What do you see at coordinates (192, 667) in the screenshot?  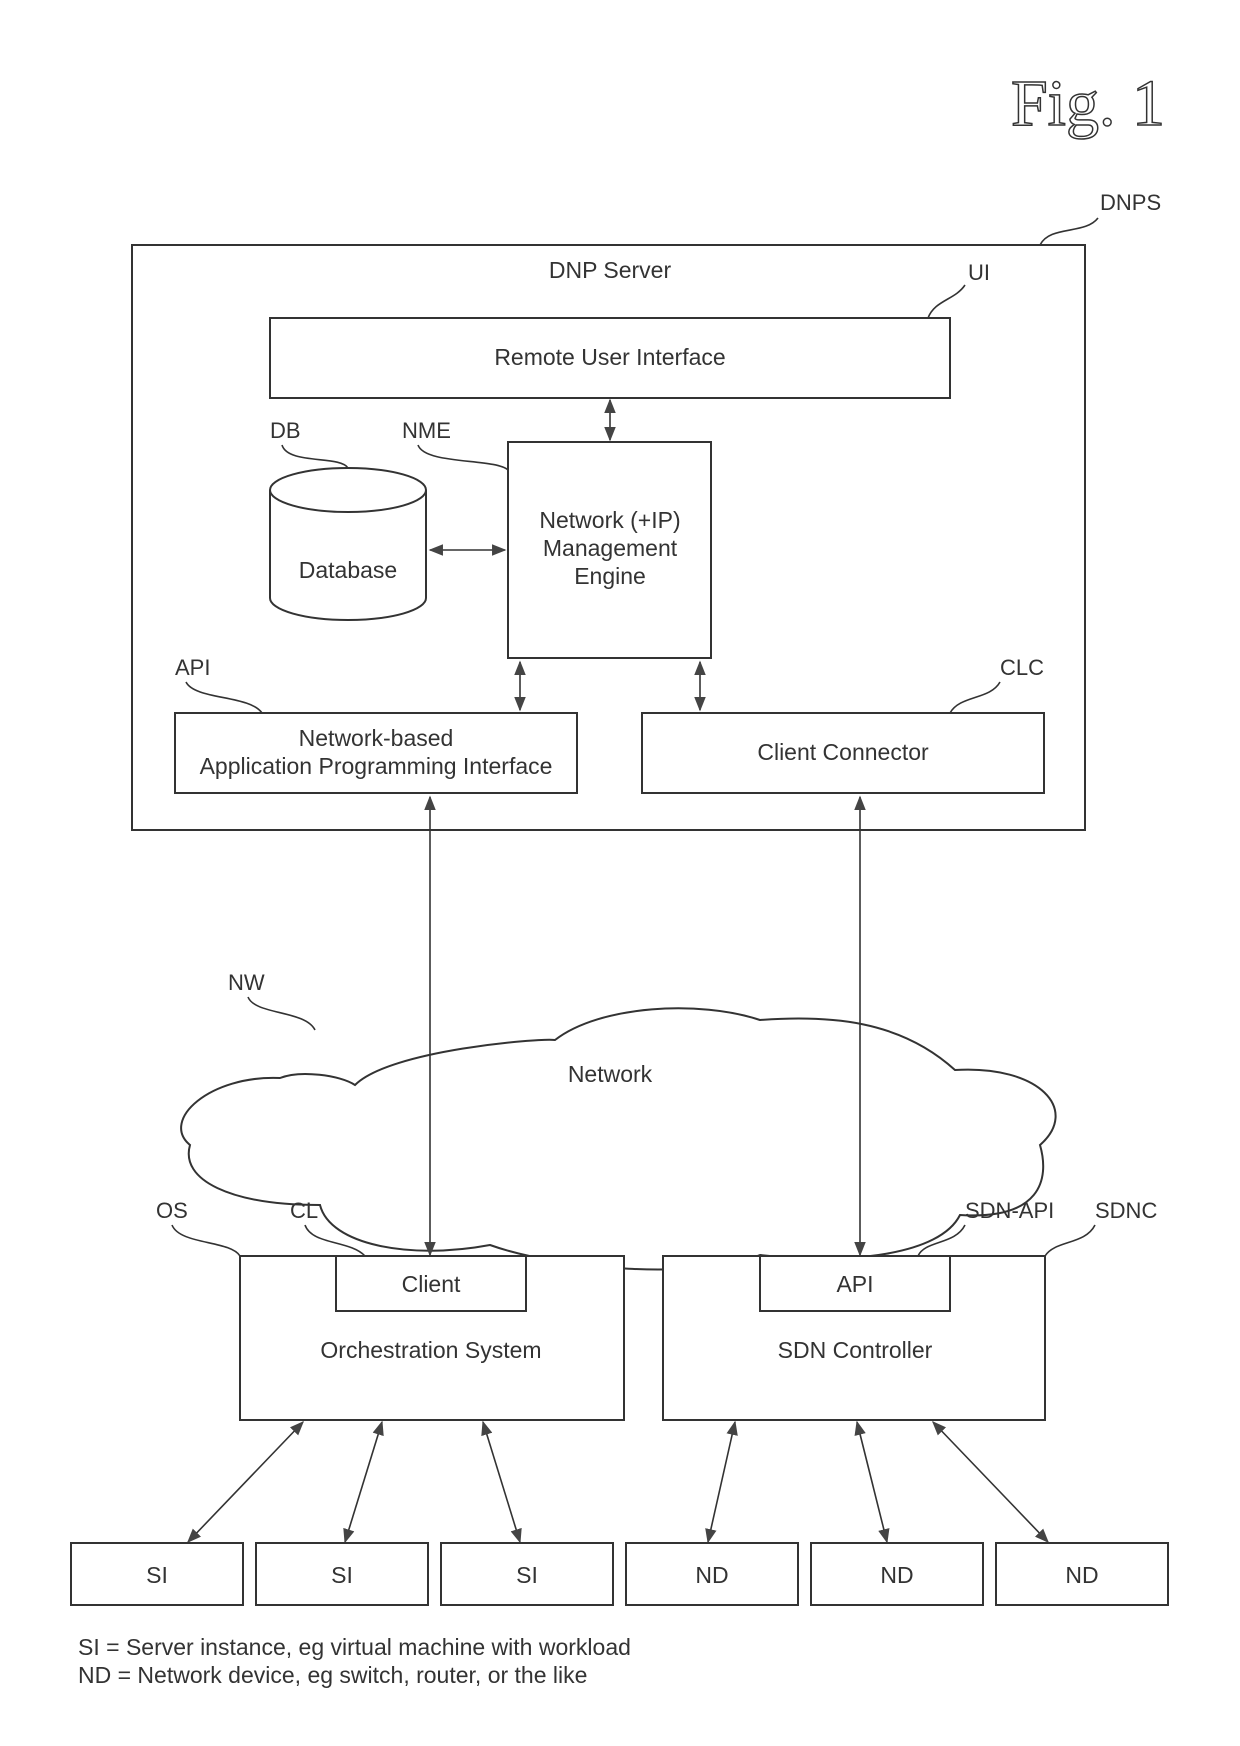 I see `ref-api: API` at bounding box center [192, 667].